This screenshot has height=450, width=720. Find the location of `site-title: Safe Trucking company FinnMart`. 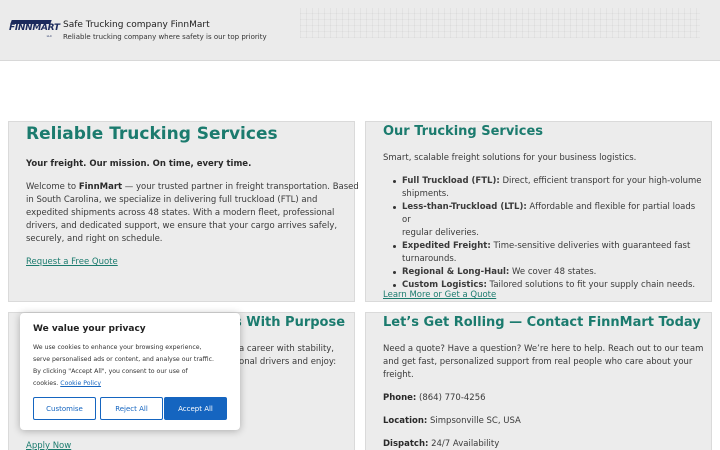

site-title: Safe Trucking company FinnMart is located at coordinates (136, 25).